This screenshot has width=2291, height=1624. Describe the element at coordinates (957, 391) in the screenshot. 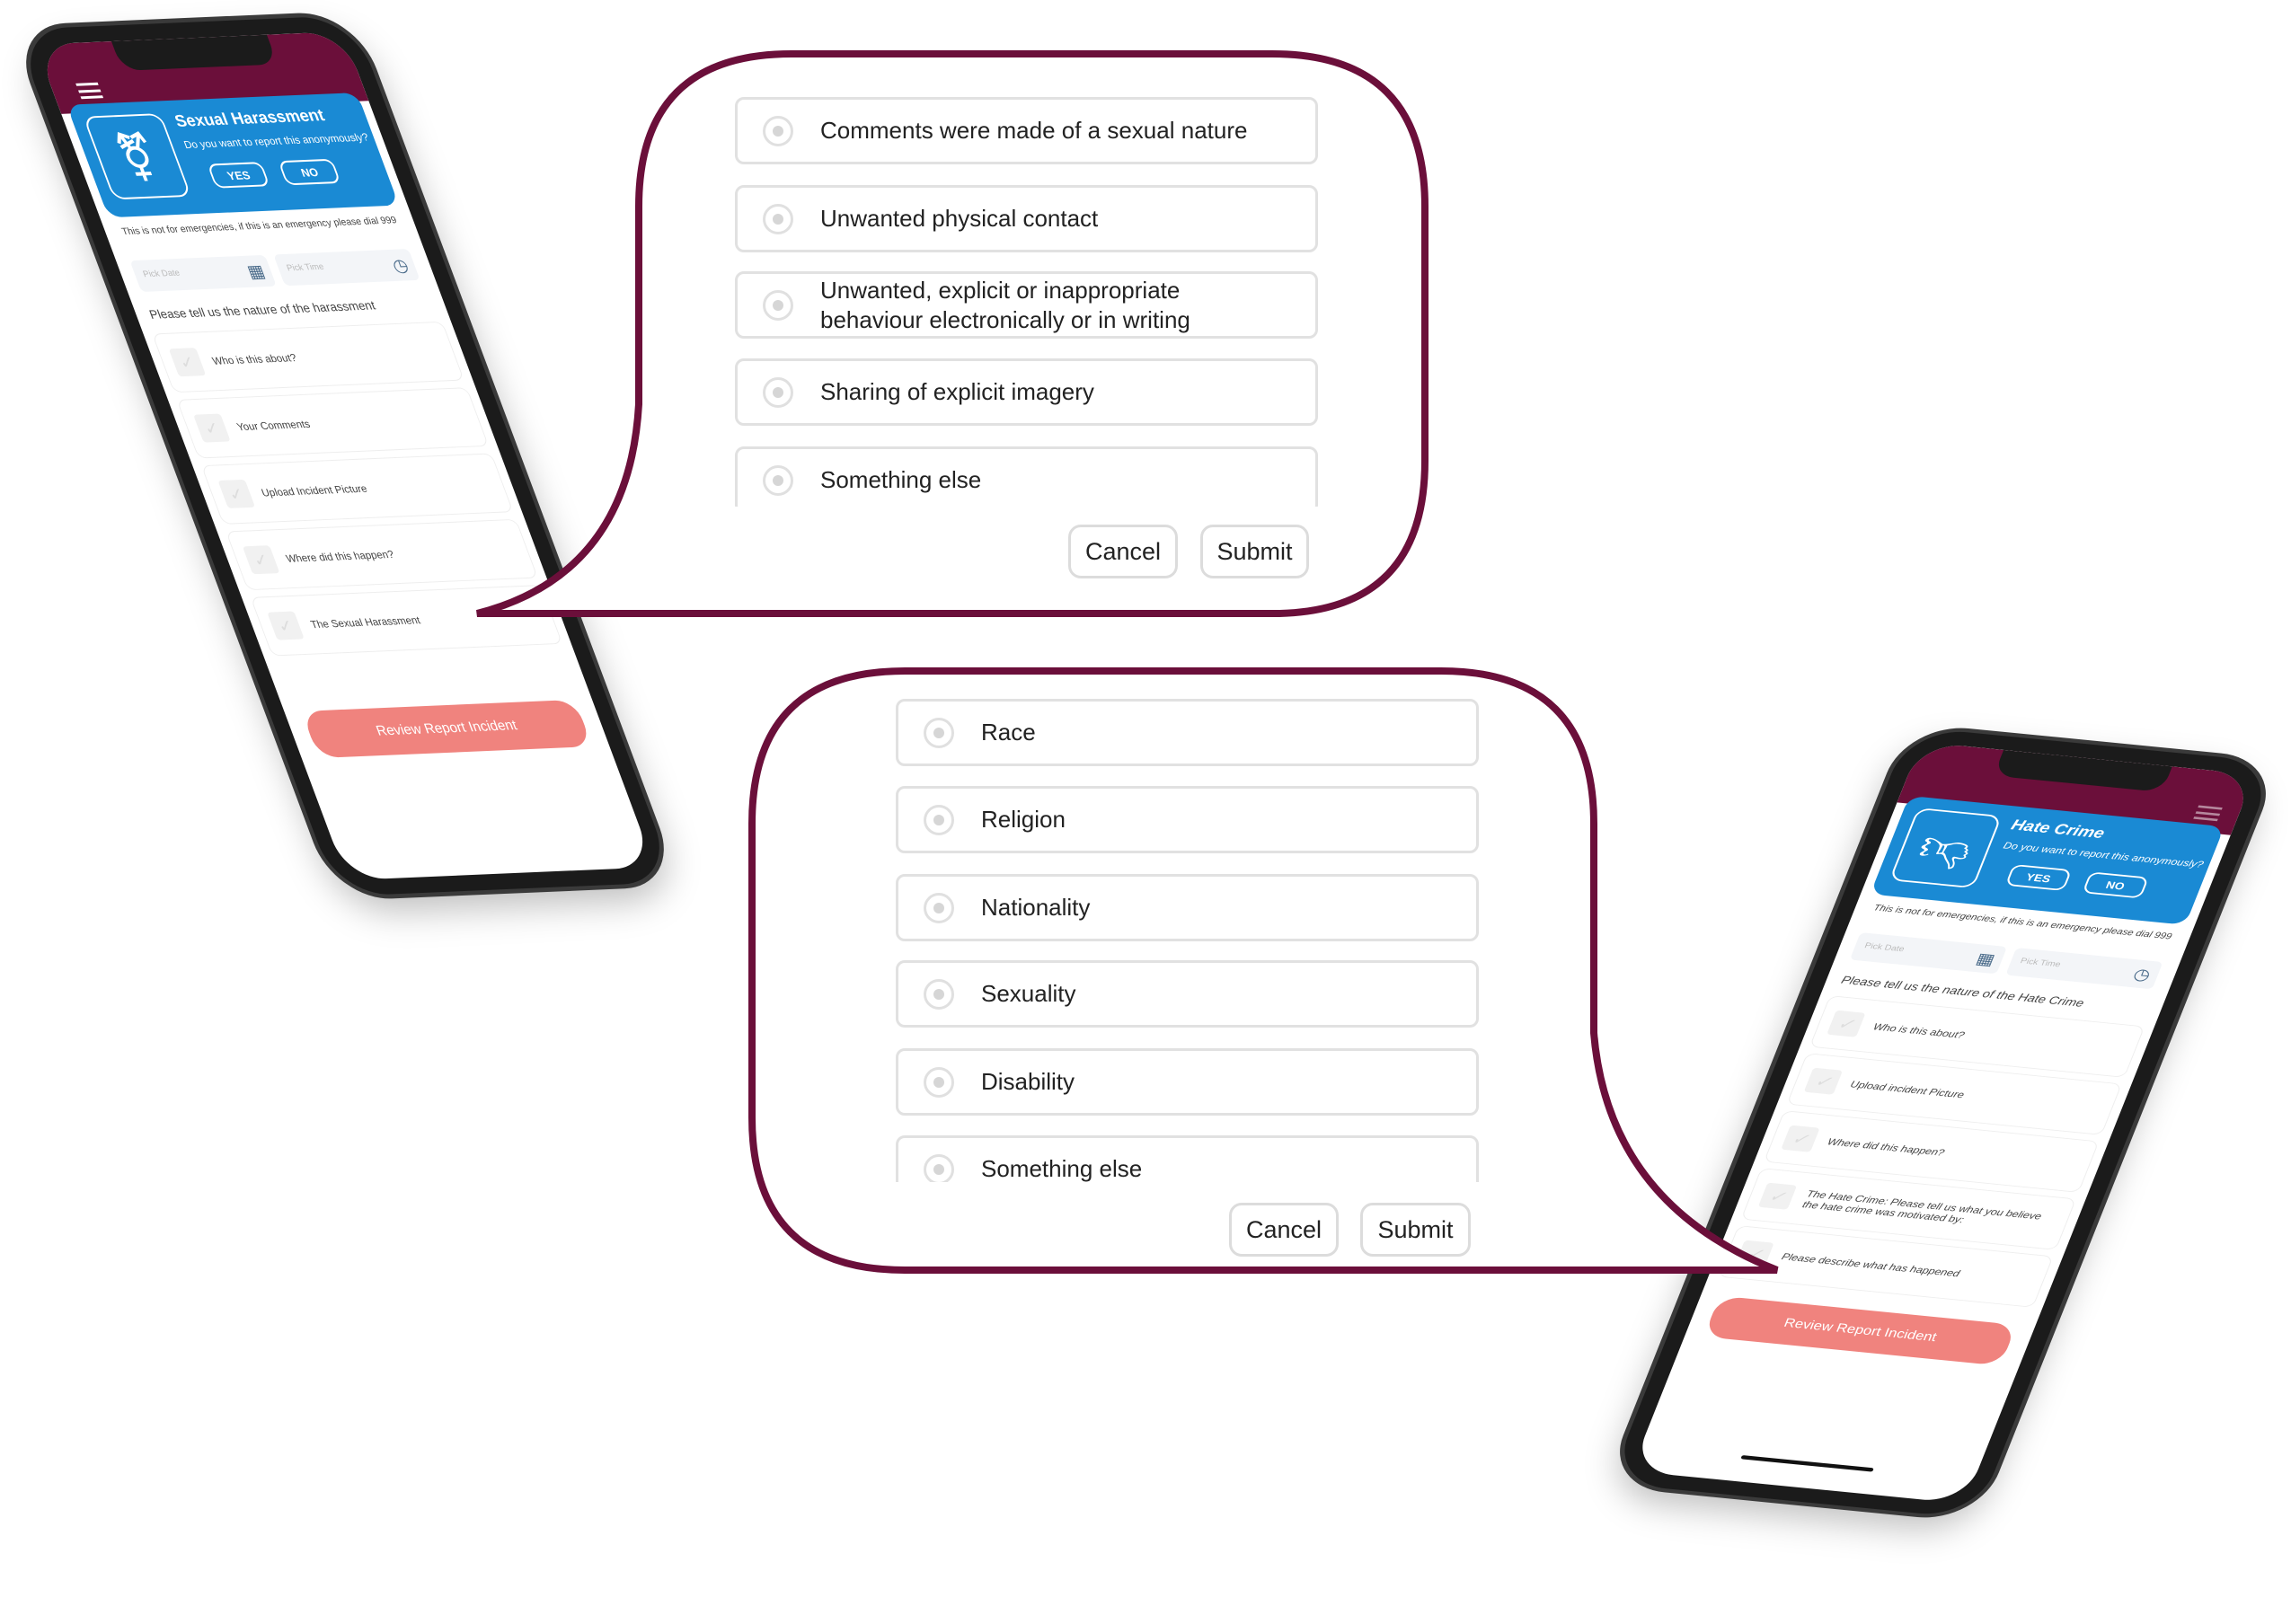

I see `option-label: Sharing of explicit imagery` at that location.